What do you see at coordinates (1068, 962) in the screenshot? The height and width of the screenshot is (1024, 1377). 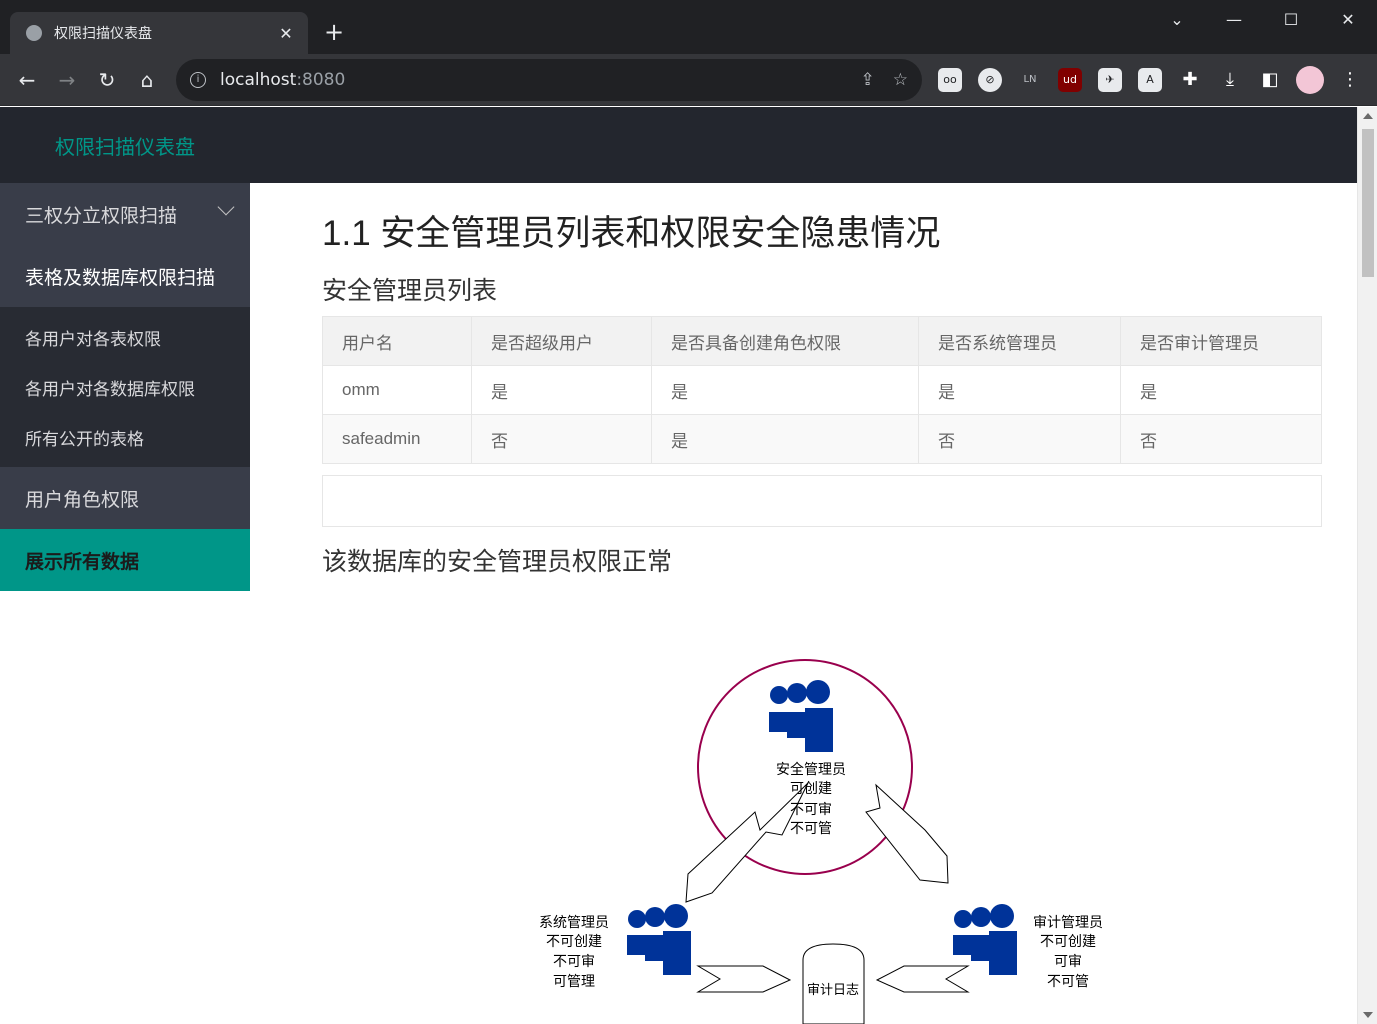 I see `audit-admin-perm: 可审` at bounding box center [1068, 962].